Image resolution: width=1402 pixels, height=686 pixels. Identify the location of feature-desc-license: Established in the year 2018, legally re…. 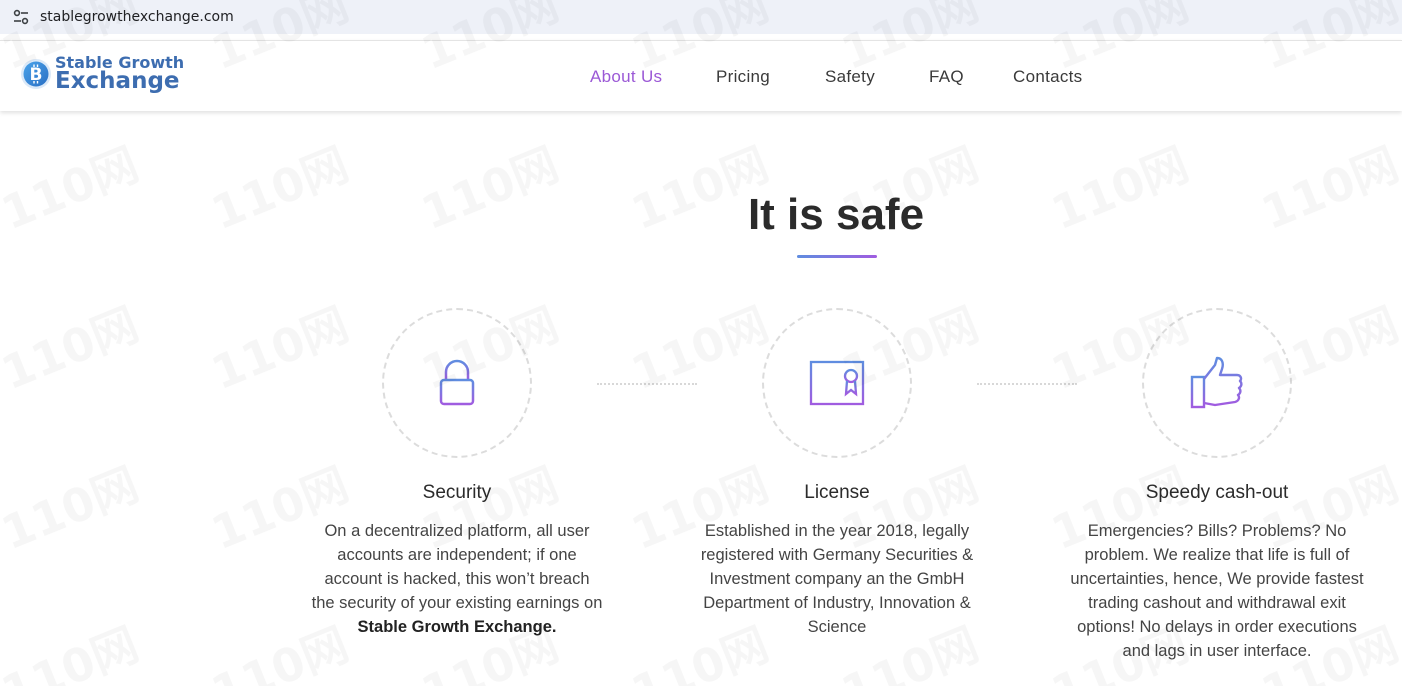
(837, 579).